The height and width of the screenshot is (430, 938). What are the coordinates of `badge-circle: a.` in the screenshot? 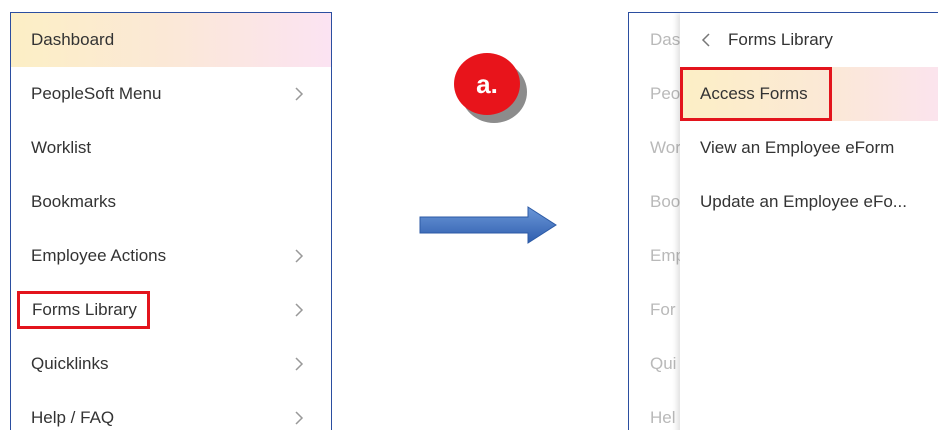 It's located at (487, 84).